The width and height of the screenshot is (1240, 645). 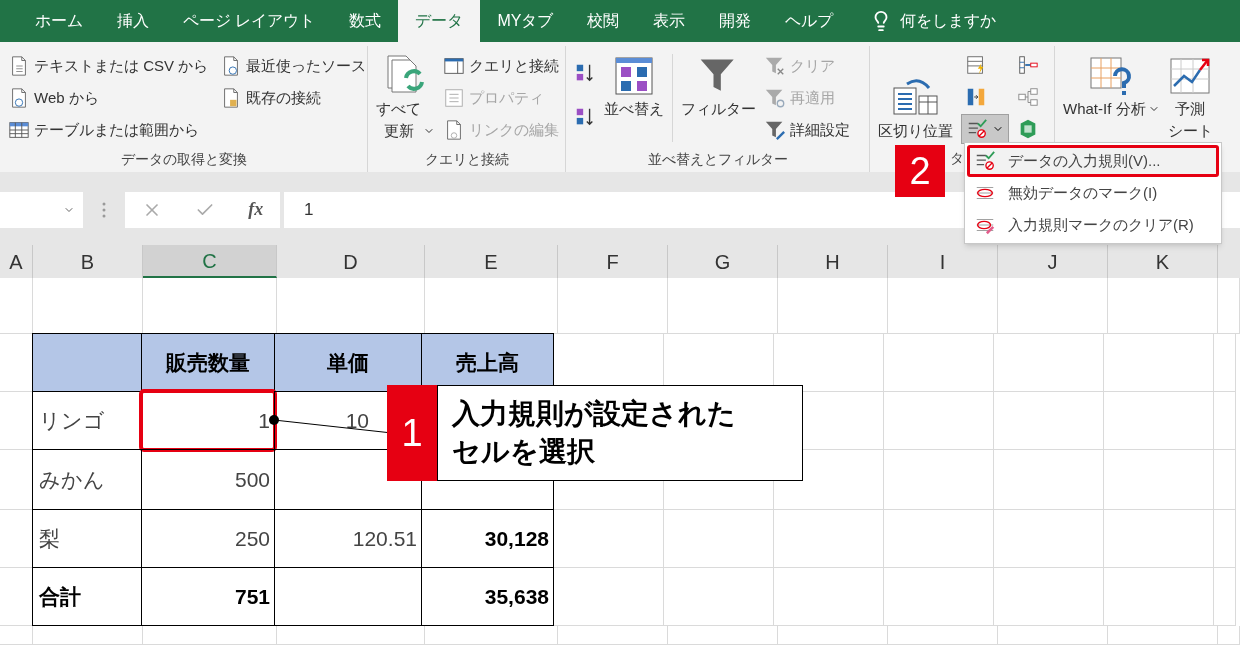 I want to click on ribbon-large-button: 予測 シート, so click(x=1190, y=97).